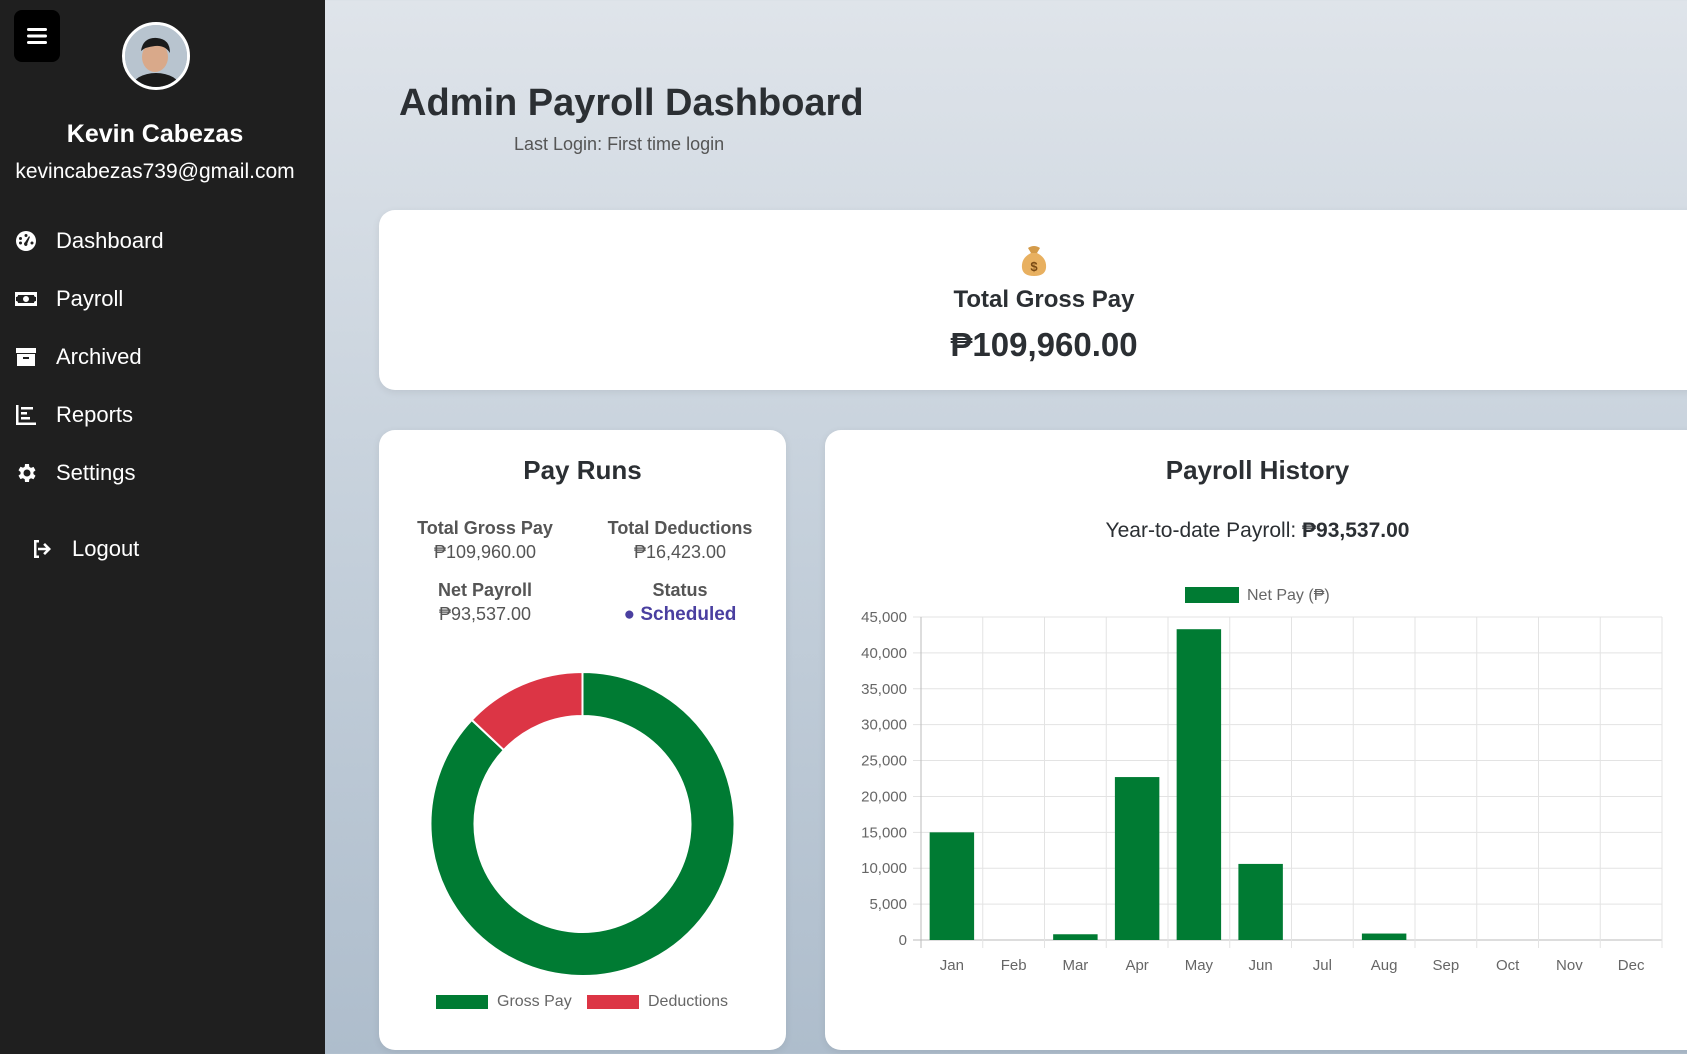 Image resolution: width=1687 pixels, height=1054 pixels. I want to click on x-tick-label: Jun, so click(1261, 965).